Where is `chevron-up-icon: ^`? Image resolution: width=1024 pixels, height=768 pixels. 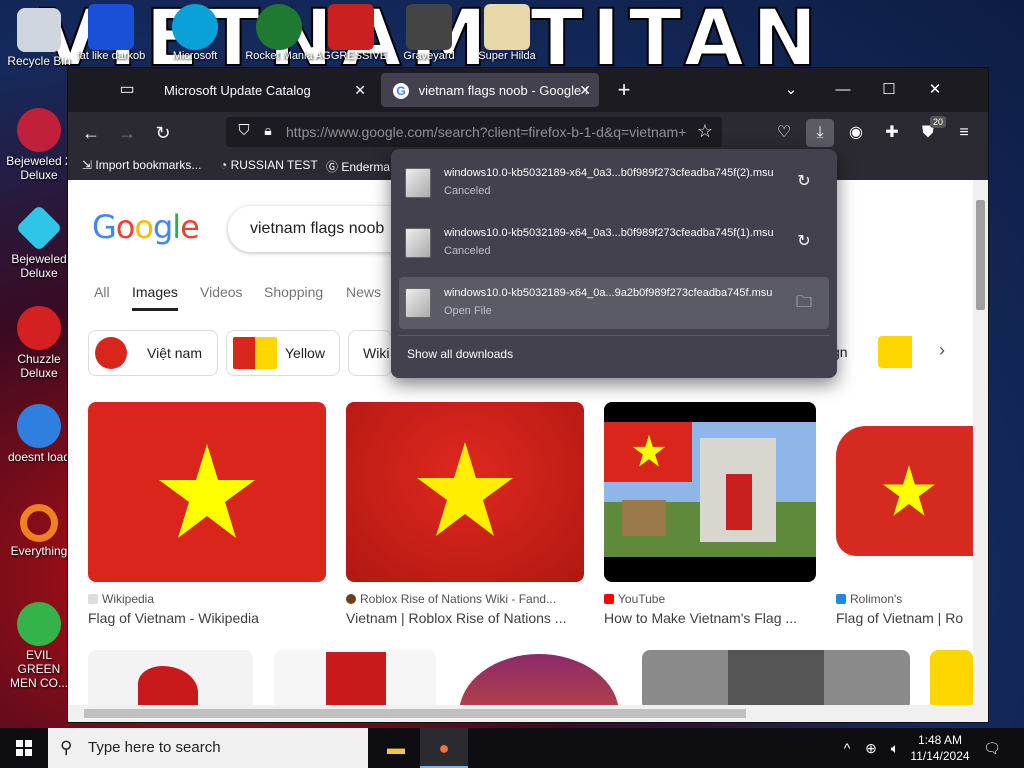
chevron-up-icon: ^ is located at coordinates (847, 748).